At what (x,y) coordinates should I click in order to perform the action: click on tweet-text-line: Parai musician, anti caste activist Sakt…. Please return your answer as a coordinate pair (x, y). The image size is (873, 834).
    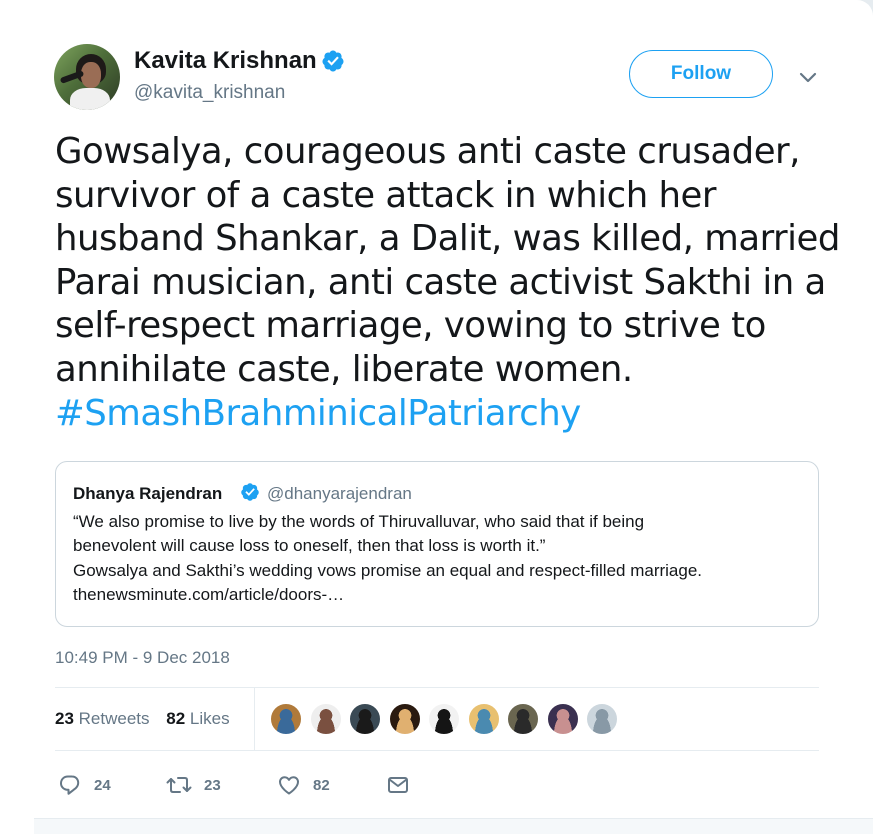
    Looking at the image, I should click on (440, 282).